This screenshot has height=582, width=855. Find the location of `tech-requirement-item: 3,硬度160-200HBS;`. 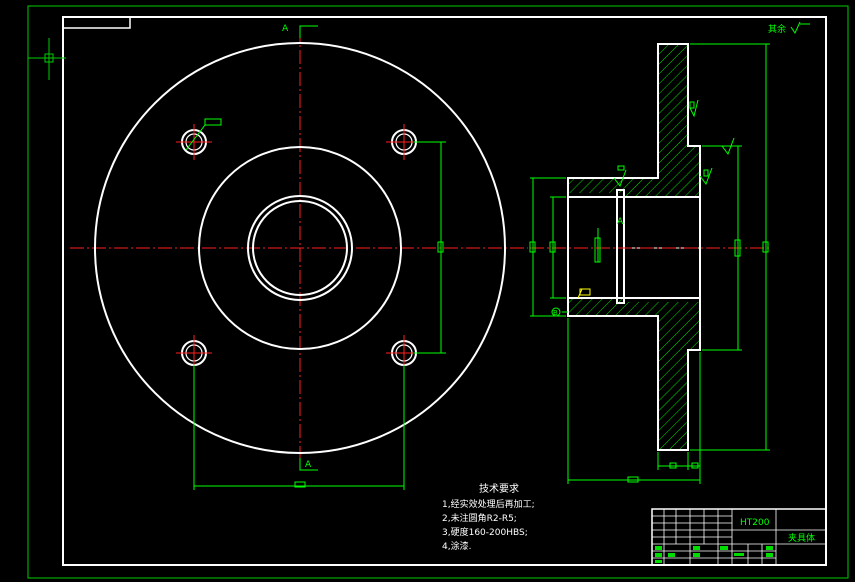

tech-requirement-item: 3,硬度160-200HBS; is located at coordinates (485, 532).